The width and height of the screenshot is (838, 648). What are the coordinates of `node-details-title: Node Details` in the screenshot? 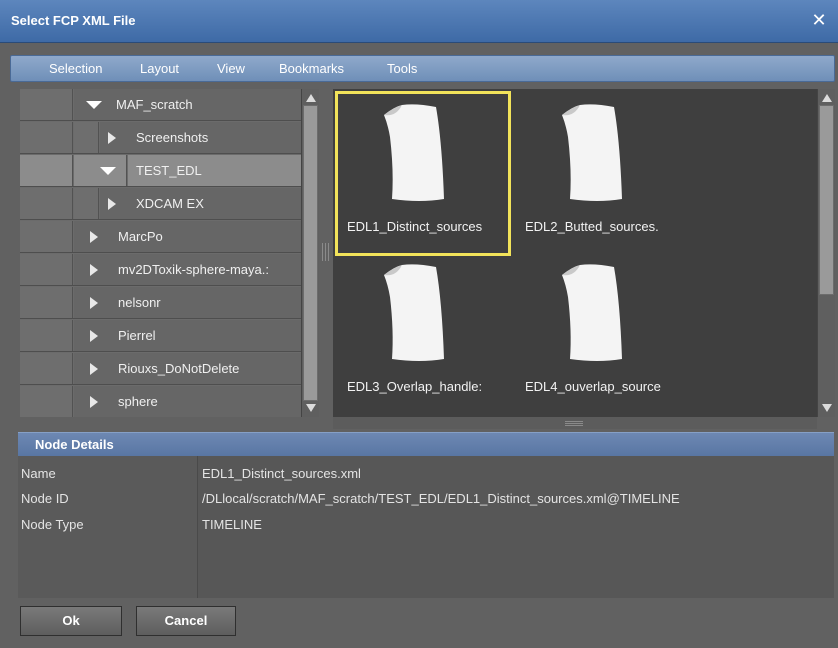 It's located at (74, 444).